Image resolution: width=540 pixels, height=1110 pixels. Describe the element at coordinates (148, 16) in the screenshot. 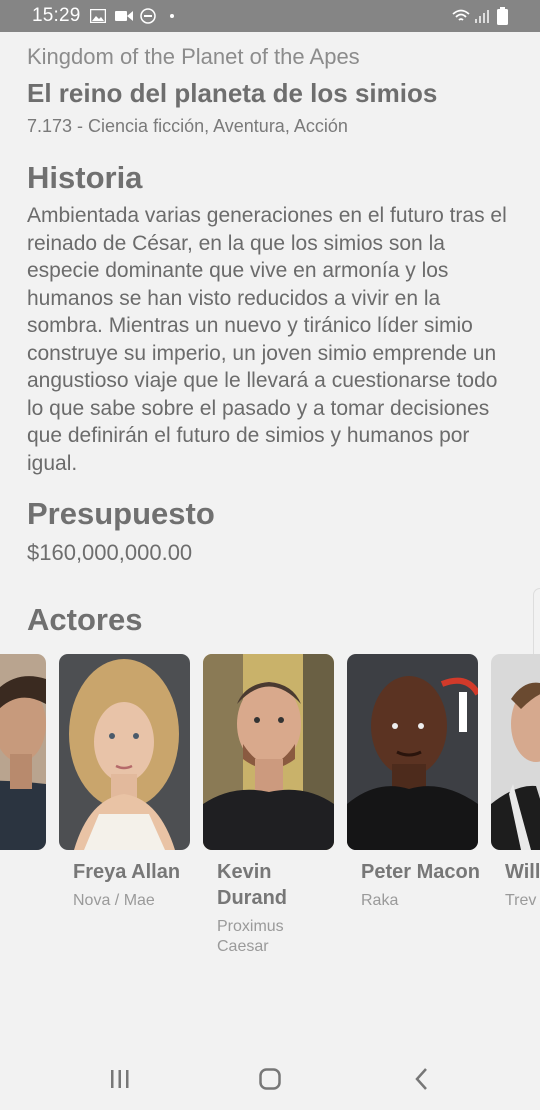

I see `do-not-disturb-icon` at that location.